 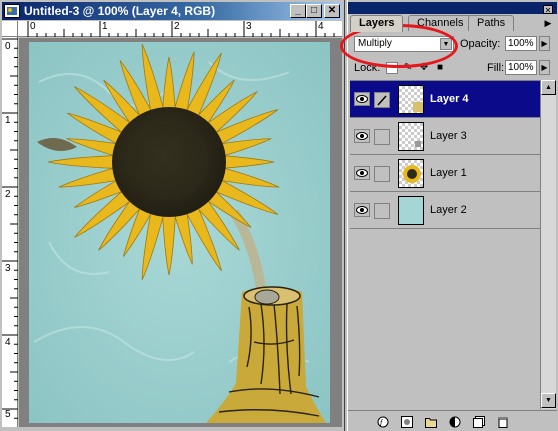 I want to click on lock-label: Lock:, so click(x=367, y=68).